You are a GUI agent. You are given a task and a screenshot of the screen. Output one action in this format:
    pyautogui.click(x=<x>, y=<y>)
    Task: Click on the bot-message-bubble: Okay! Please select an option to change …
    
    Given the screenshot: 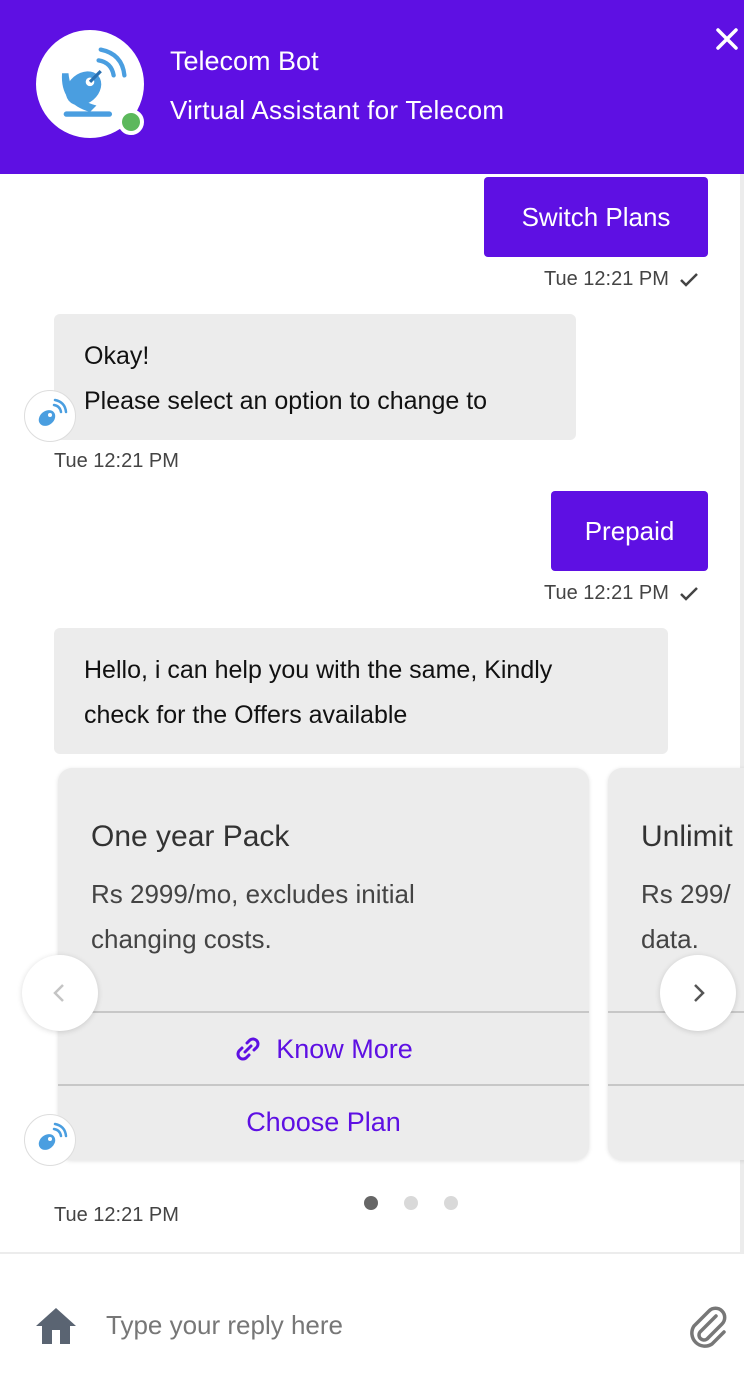 What is the action you would take?
    pyautogui.click(x=315, y=377)
    